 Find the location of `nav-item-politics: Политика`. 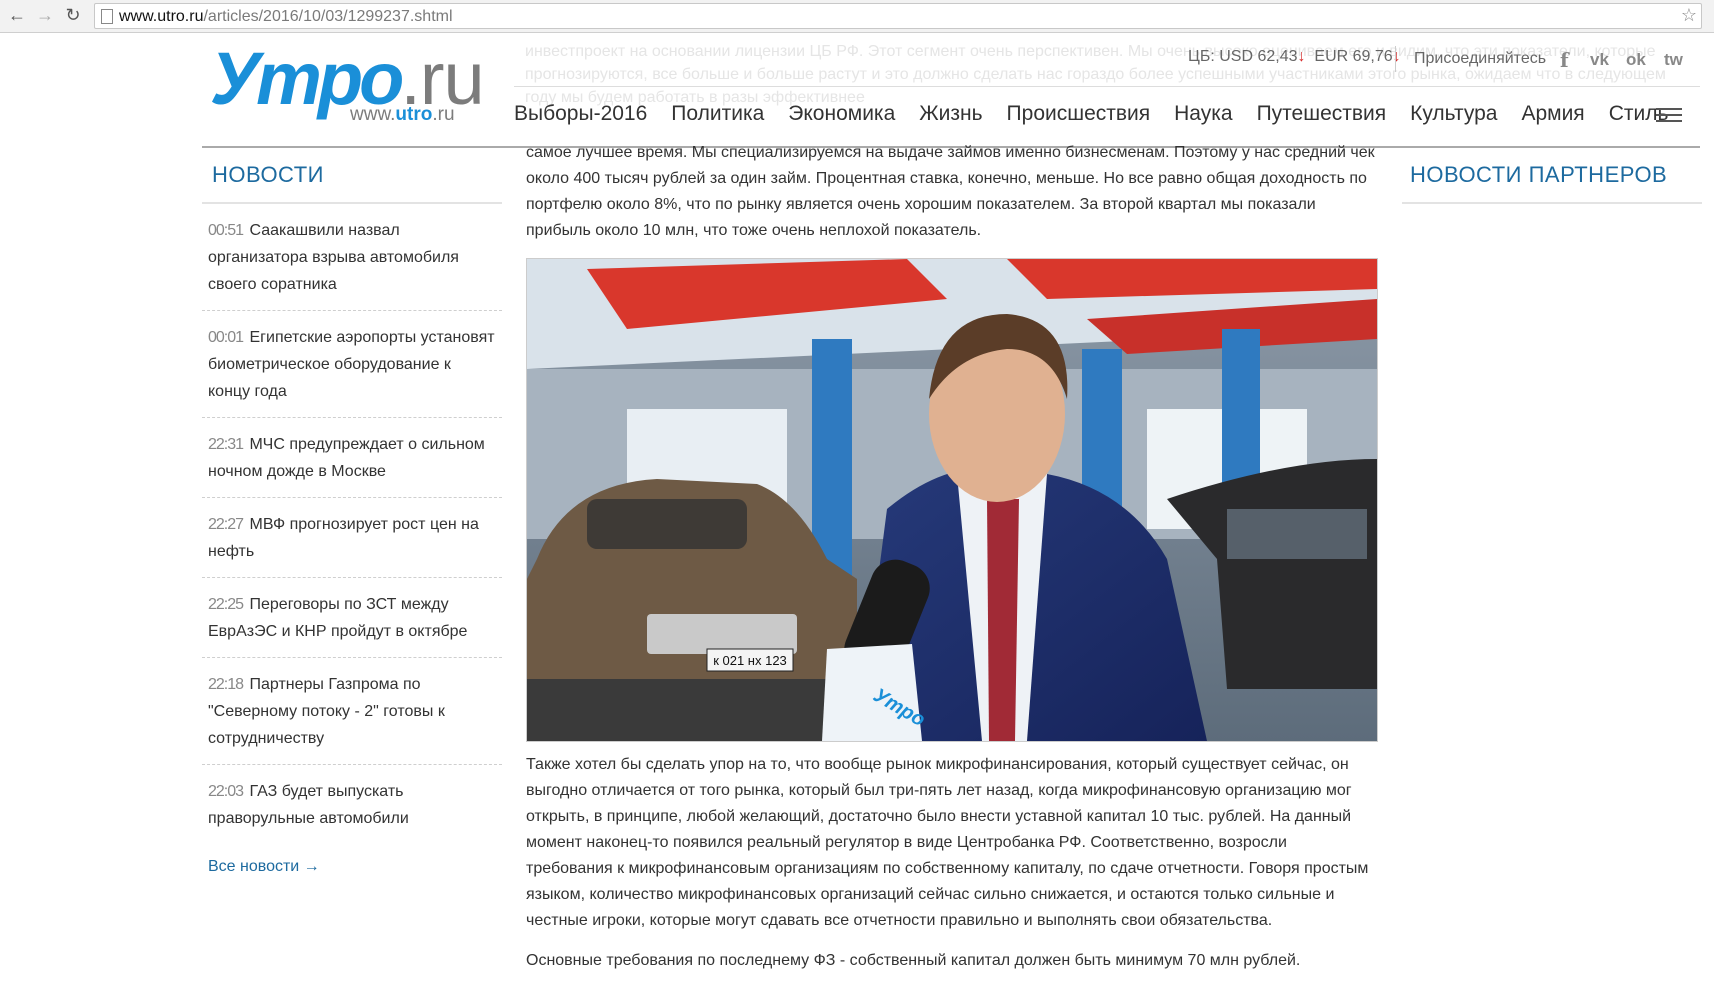

nav-item-politics: Политика is located at coordinates (717, 113).